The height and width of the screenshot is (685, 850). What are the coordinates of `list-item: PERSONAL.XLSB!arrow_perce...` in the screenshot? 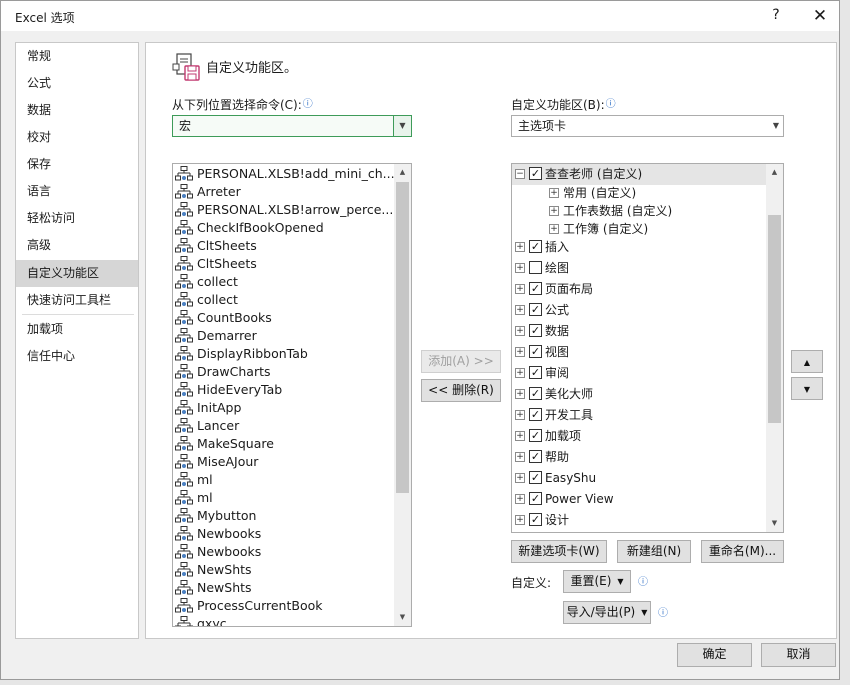 It's located at (284, 210).